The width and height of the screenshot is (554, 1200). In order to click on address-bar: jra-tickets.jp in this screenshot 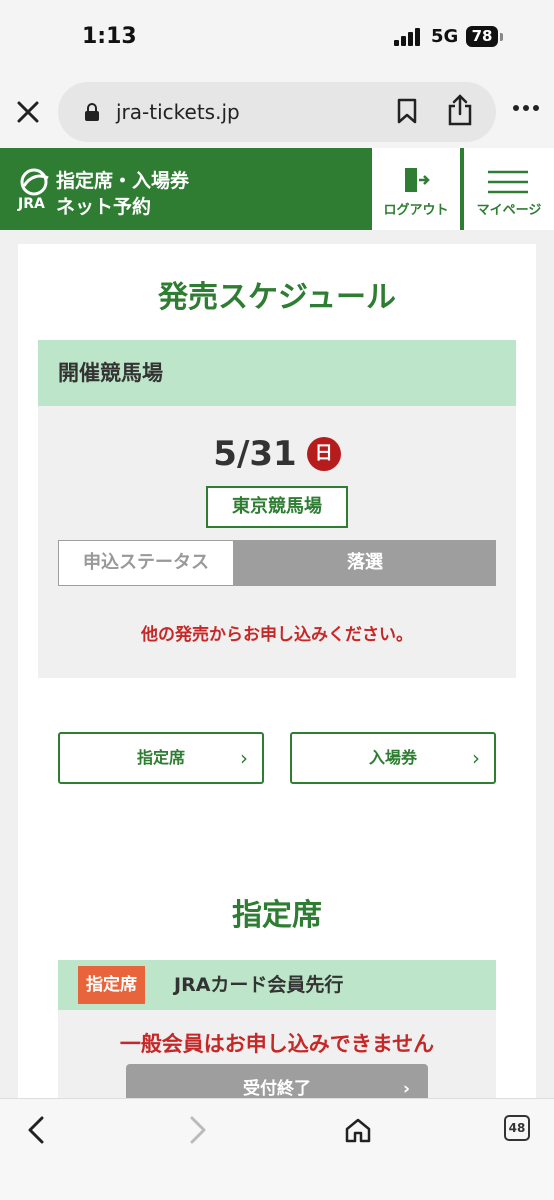, I will do `click(277, 112)`.